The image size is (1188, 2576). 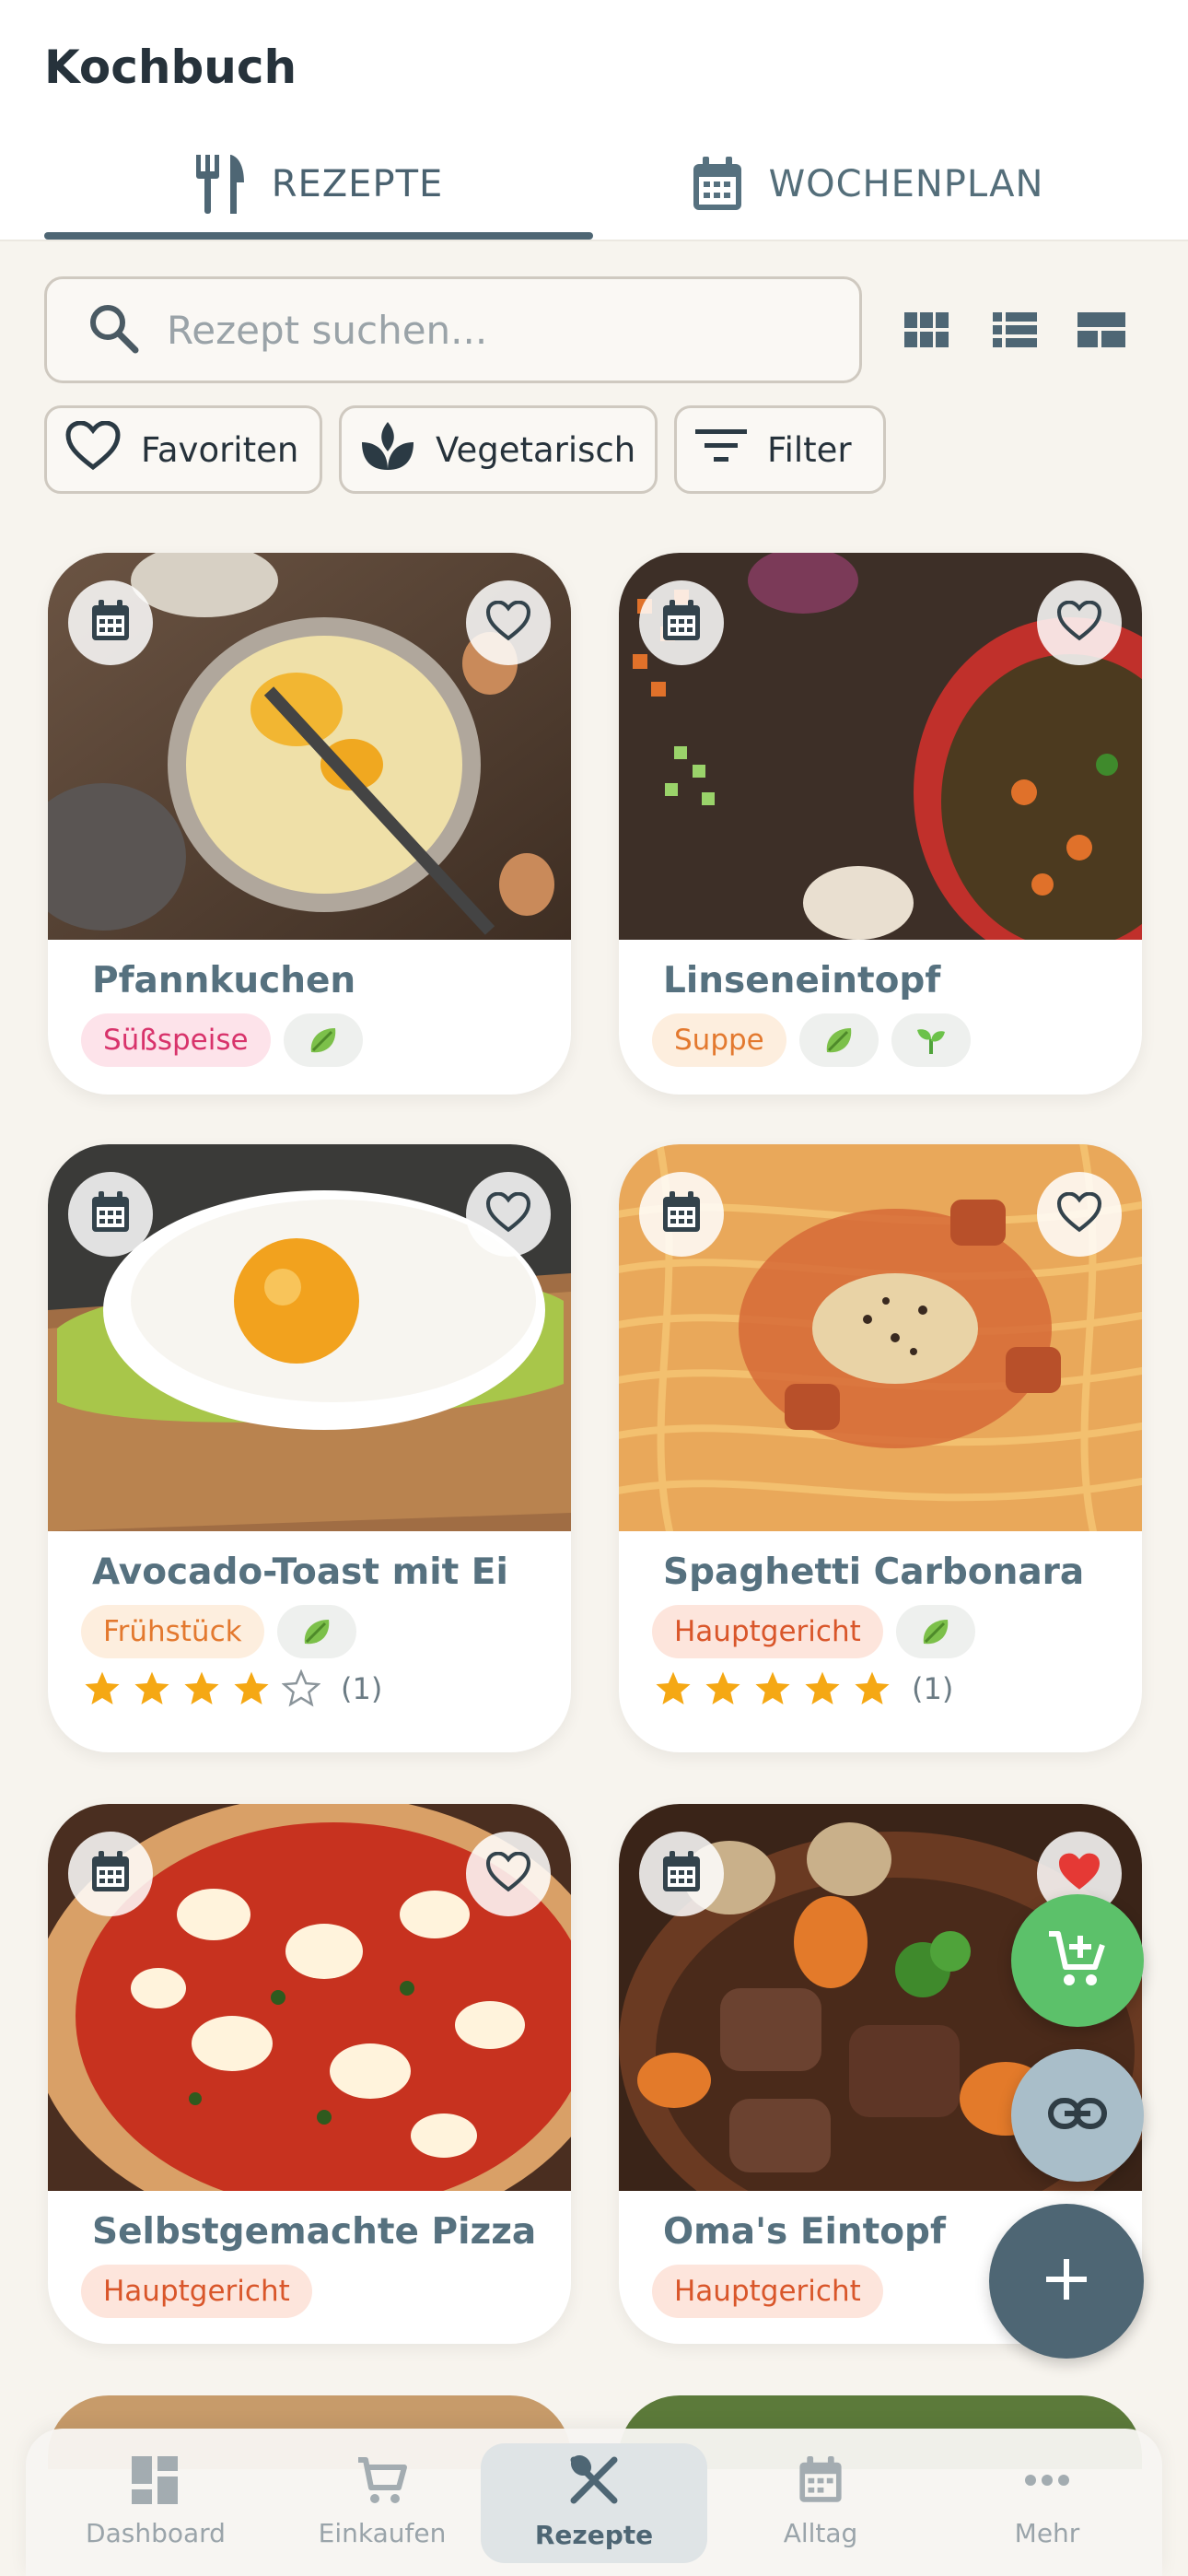 I want to click on recipe-title: Selbstgemachte Pizza, so click(x=314, y=2232).